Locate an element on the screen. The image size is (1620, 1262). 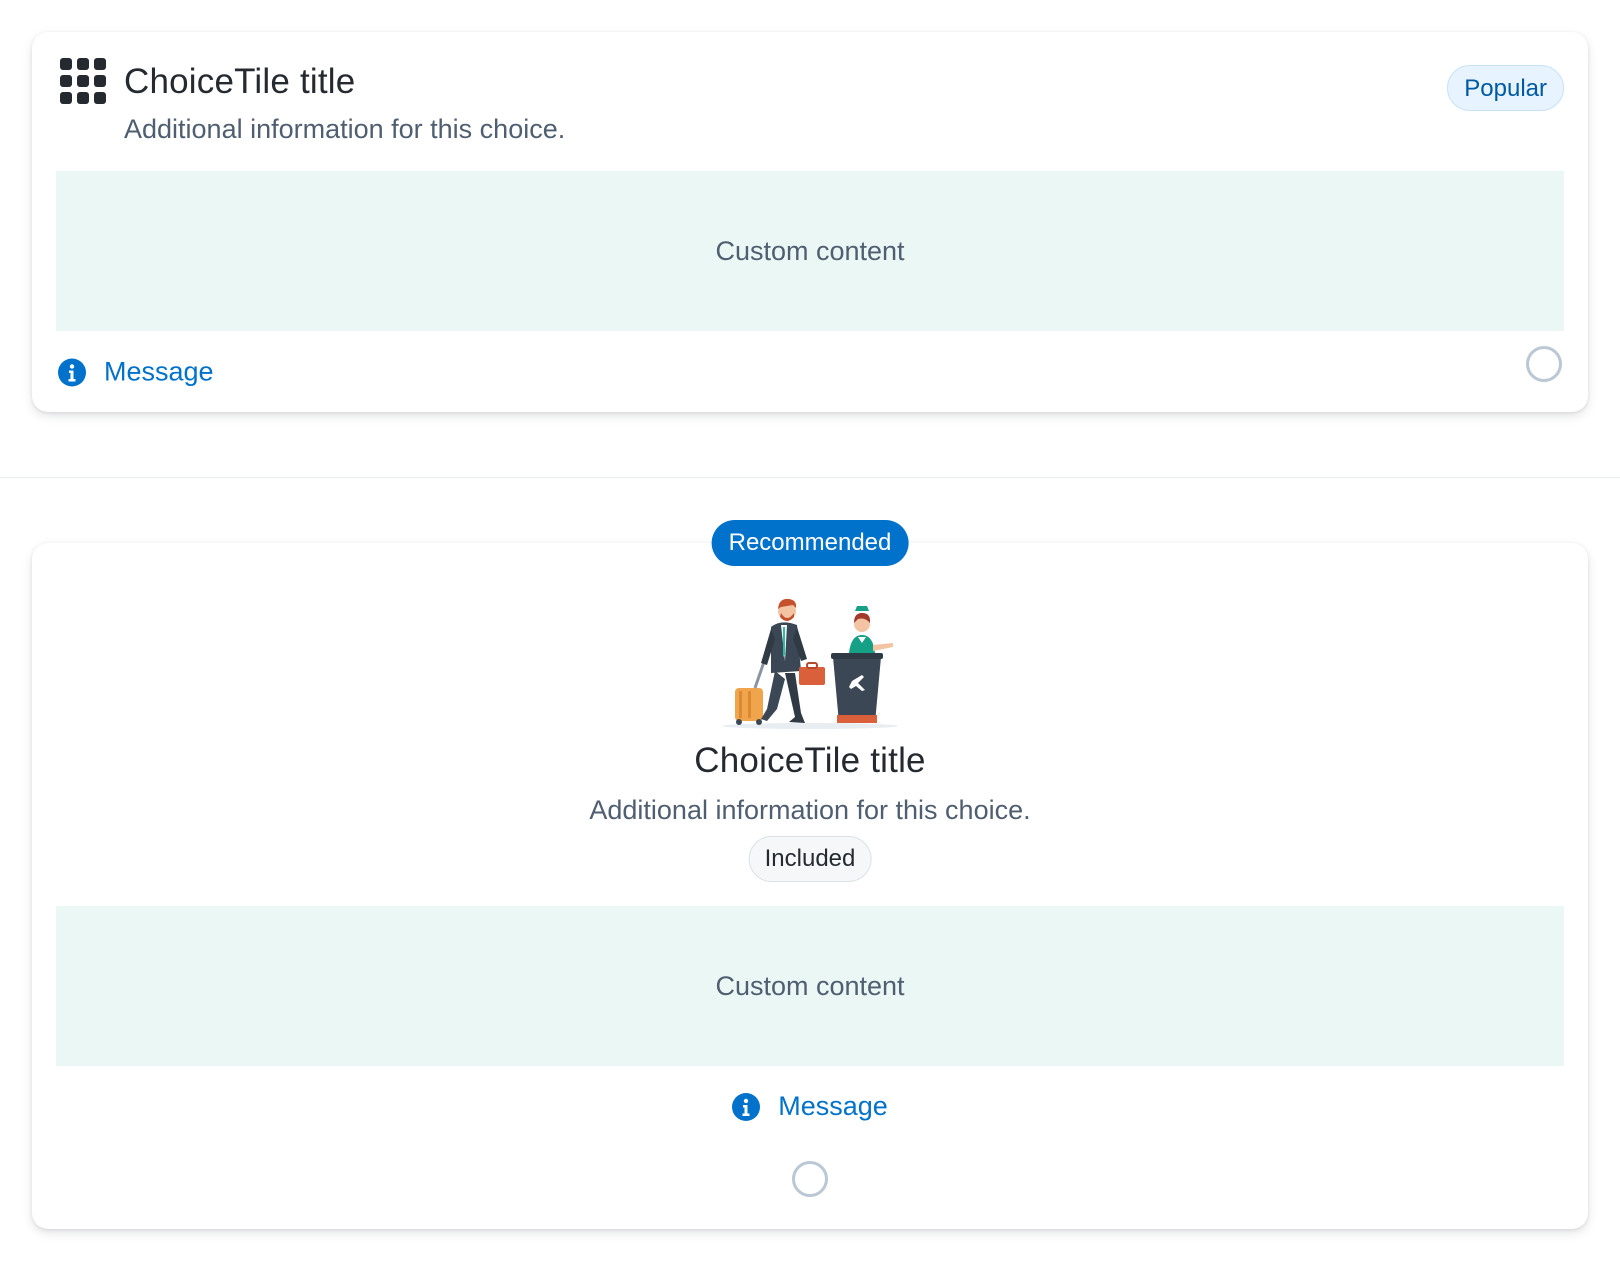
airport-check-in-illustration is located at coordinates (810, 663).